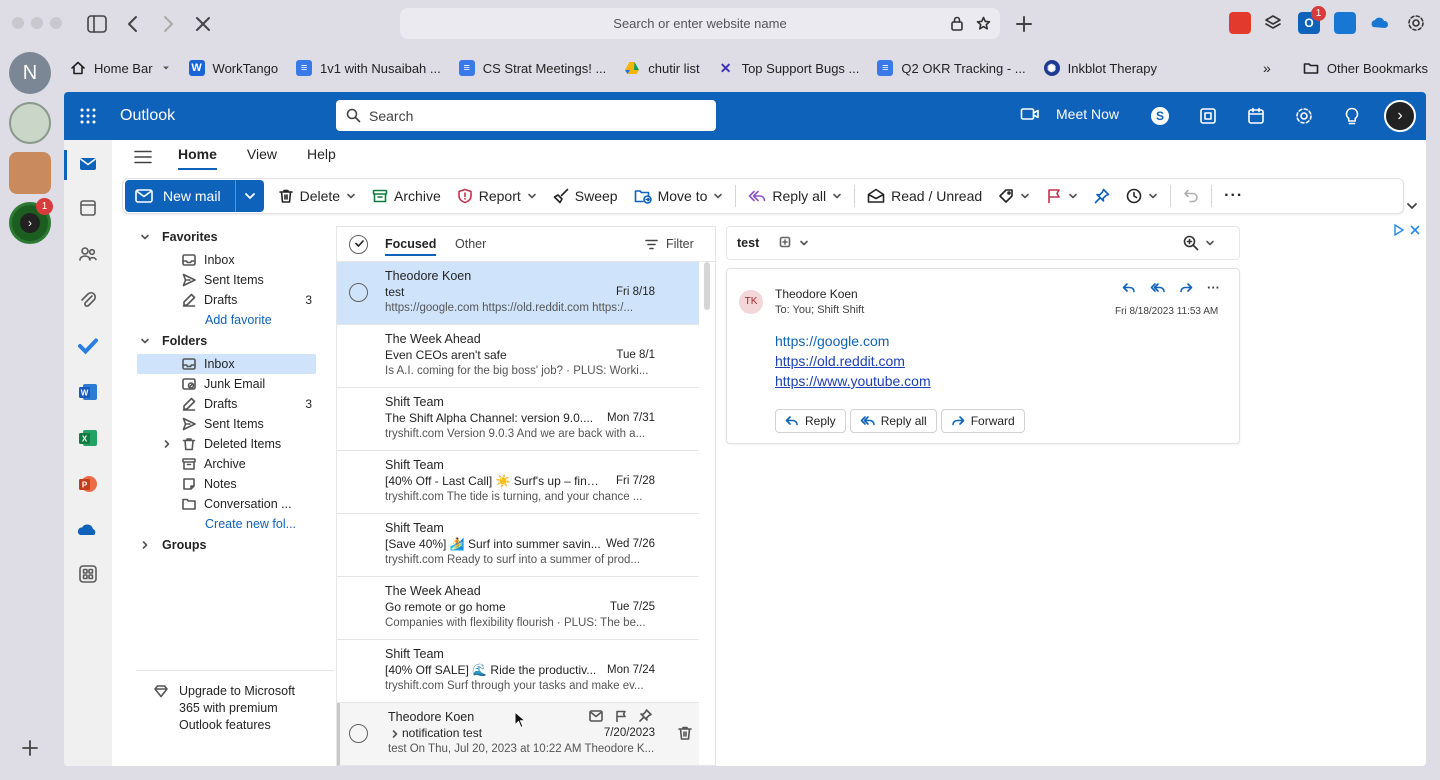 The width and height of the screenshot is (1440, 780). I want to click on folder-deleted-items: Deleted Items, so click(238, 444).